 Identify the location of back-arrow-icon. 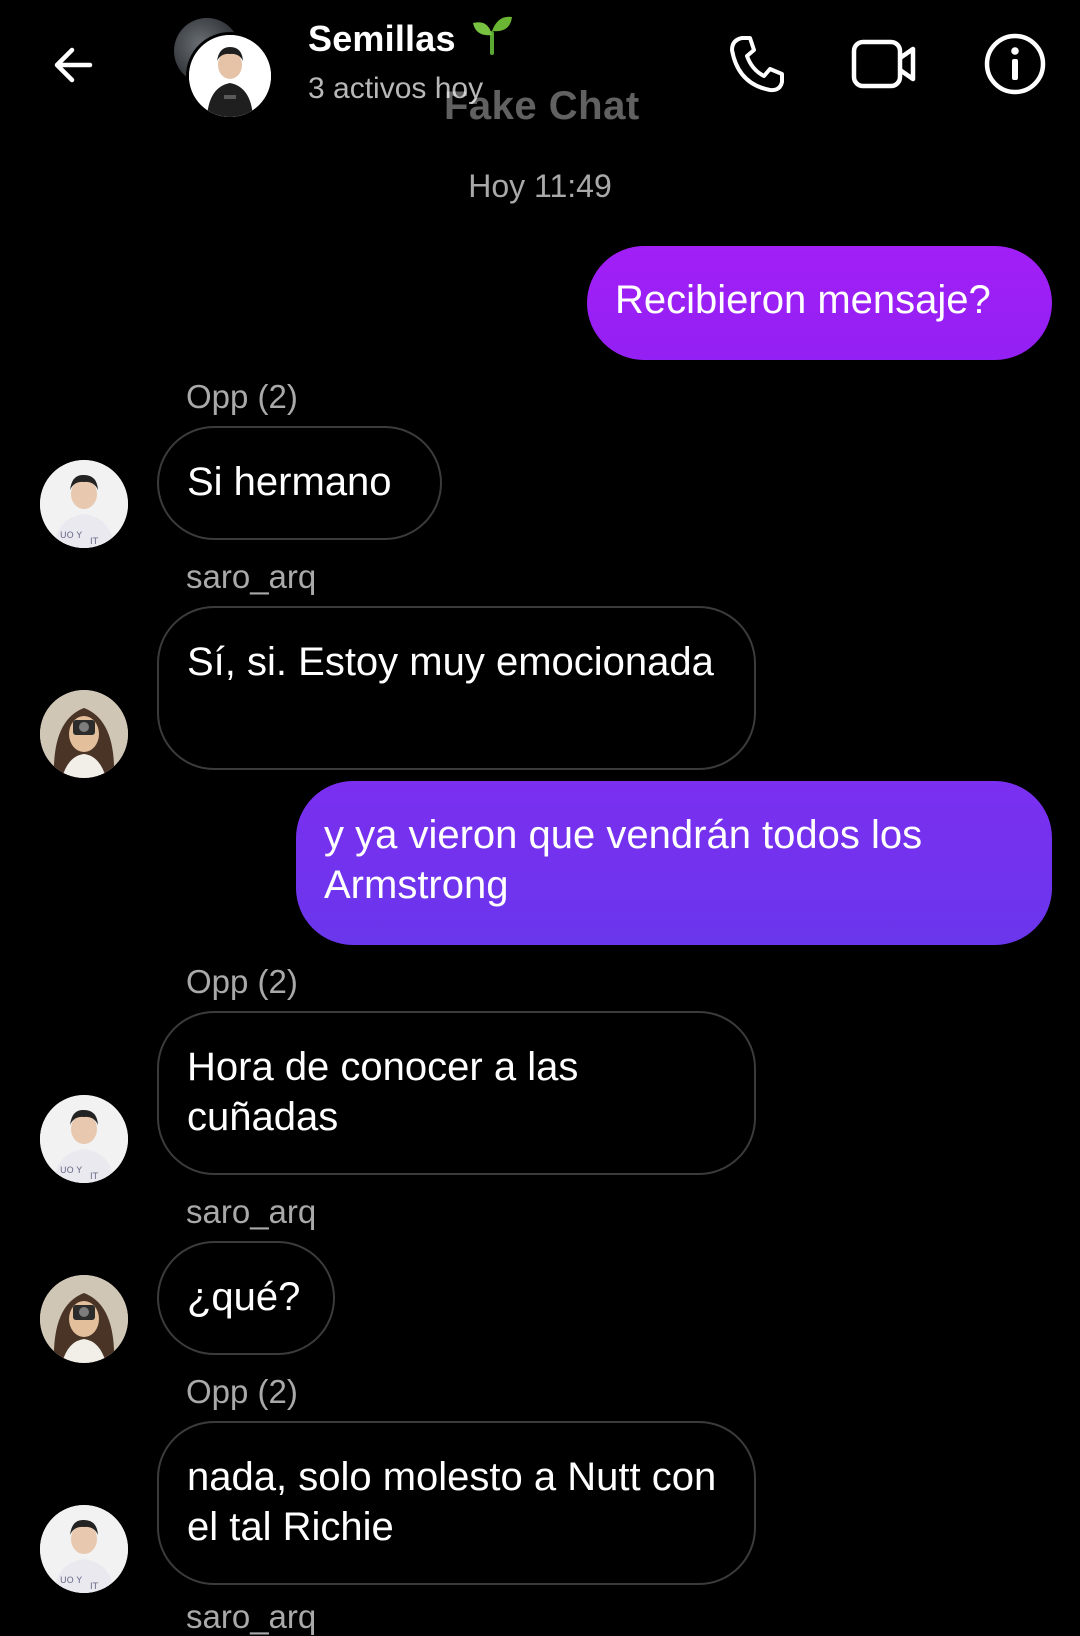
(73, 65).